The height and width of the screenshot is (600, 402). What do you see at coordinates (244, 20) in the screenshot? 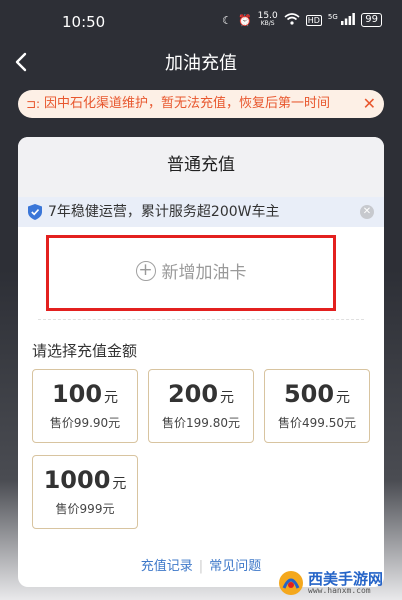
I see `alarm-icon: ⏰` at bounding box center [244, 20].